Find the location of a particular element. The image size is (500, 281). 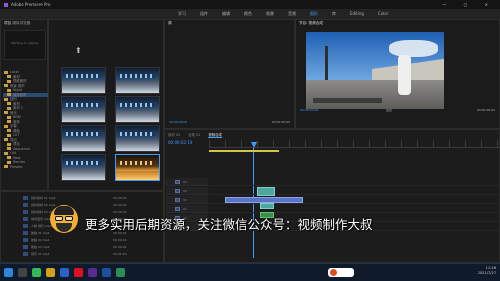

timeline-timecode: 00:00:02:19 is located at coordinates (180, 142).